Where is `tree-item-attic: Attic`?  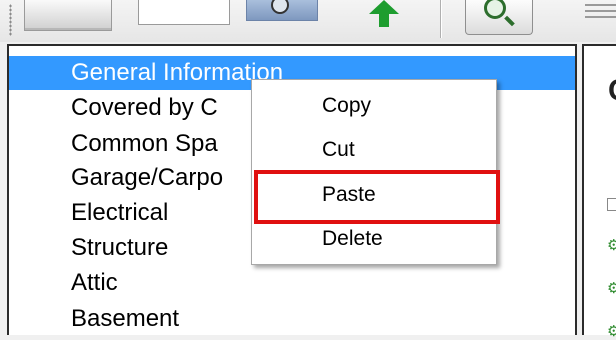 tree-item-attic: Attic is located at coordinates (292, 283).